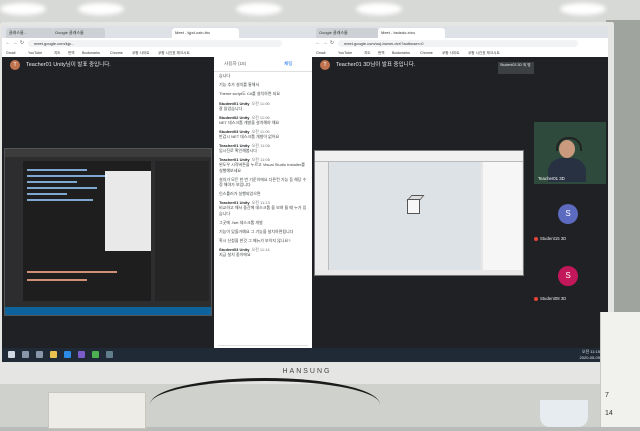 The image size is (640, 431). I want to click on os-taskbar: 오전 11:15 2020-05-09, so click(305, 355).